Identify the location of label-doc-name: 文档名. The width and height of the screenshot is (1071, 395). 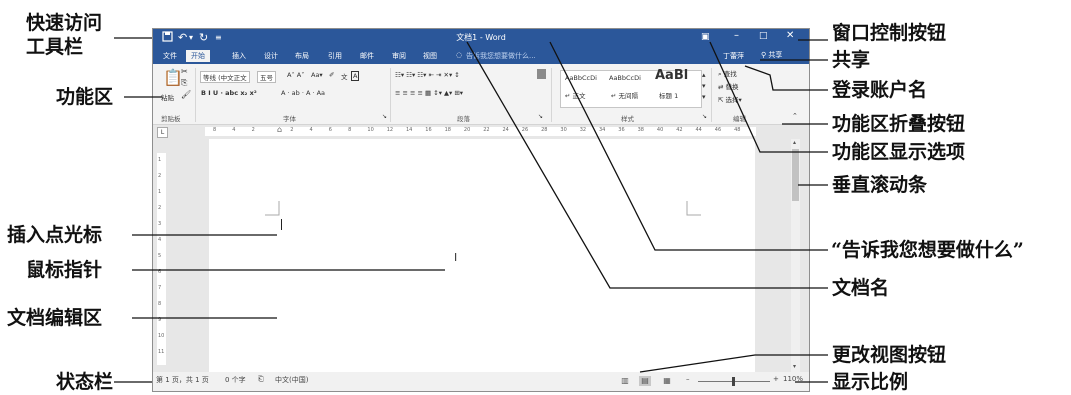
(861, 288).